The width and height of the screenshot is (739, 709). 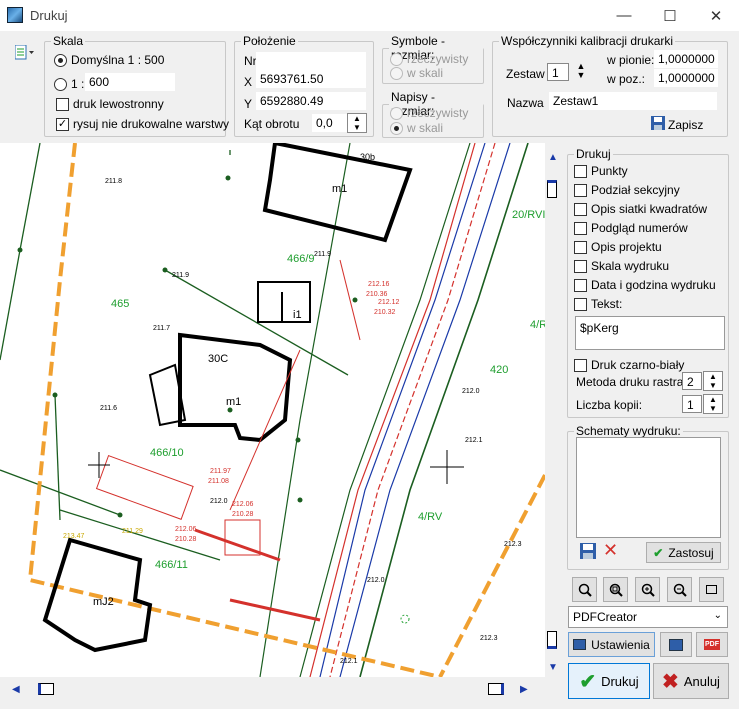 I want to click on option-skala: Skala wydruku, so click(x=621, y=266).